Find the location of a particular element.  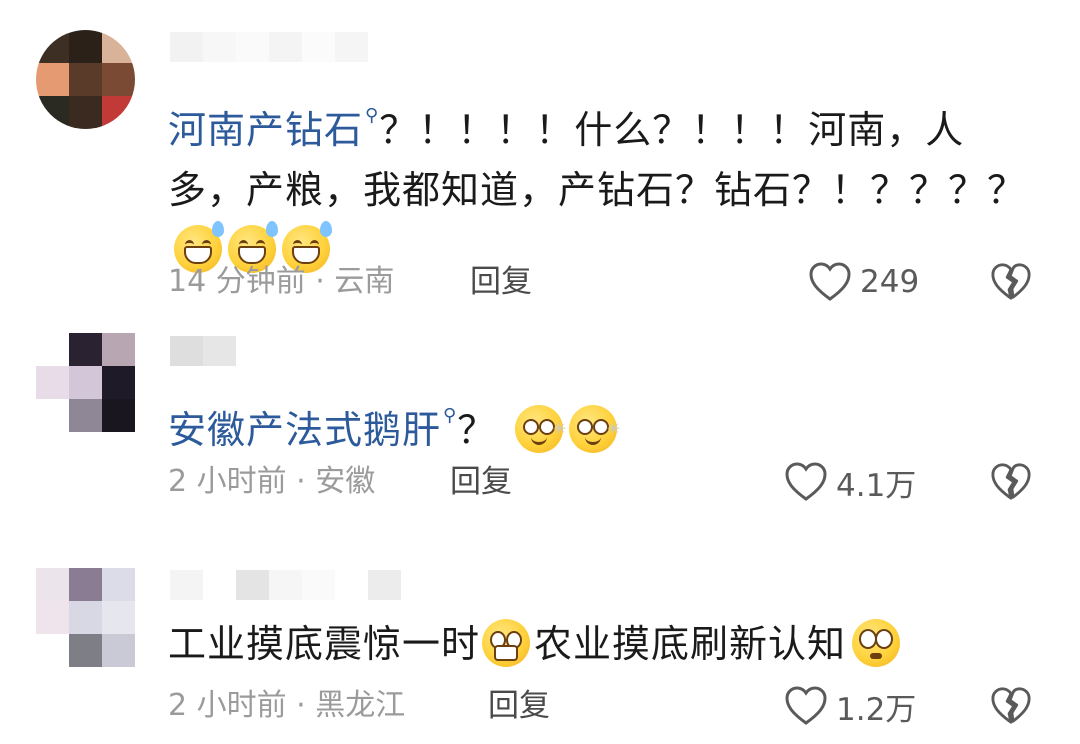

pleading-face-emoji is located at coordinates (876, 643).